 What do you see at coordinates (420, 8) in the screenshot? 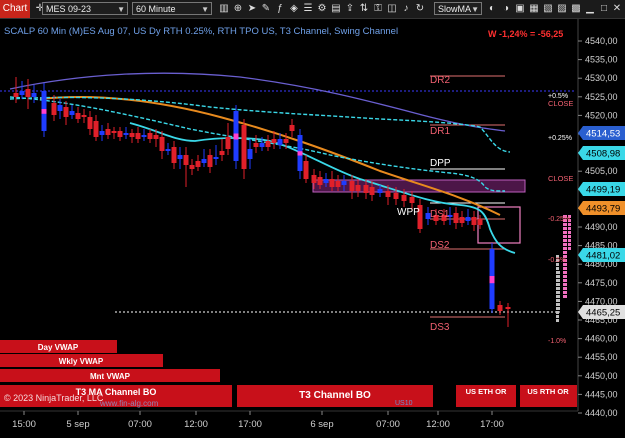
I see `refresh-icon: ↻` at bounding box center [420, 8].